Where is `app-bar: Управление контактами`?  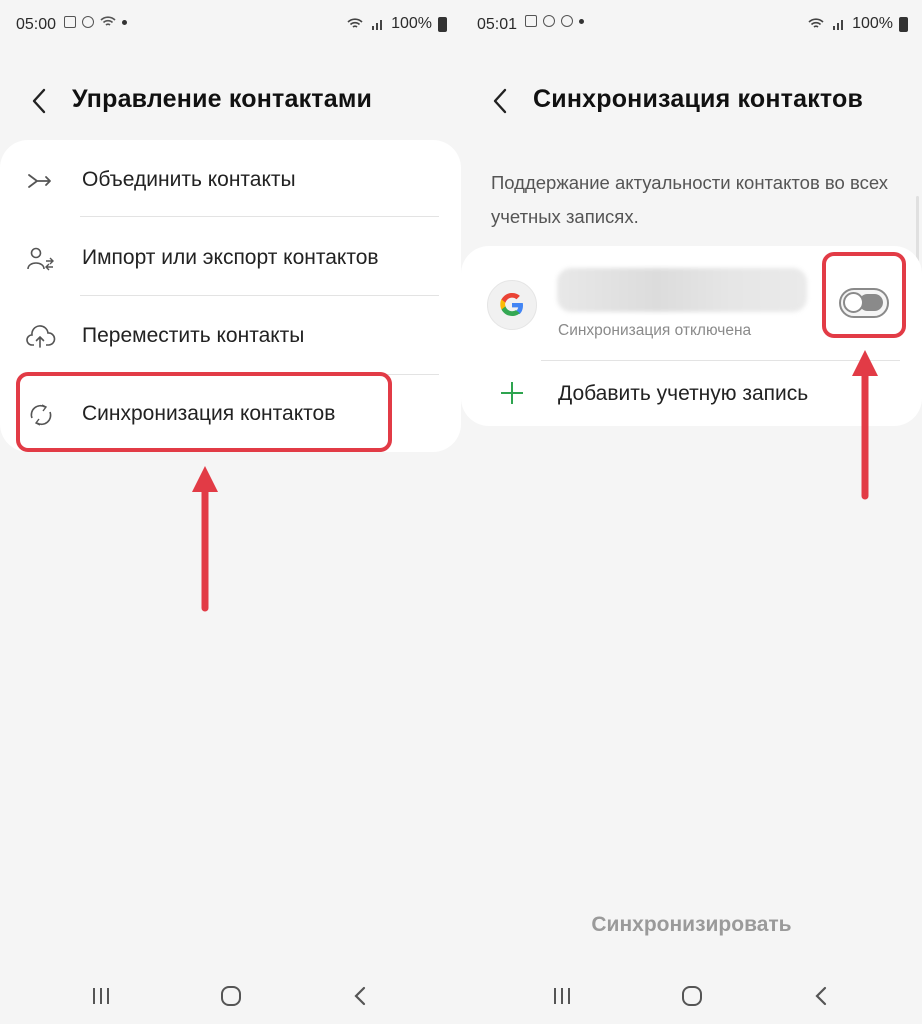 app-bar: Управление контактами is located at coordinates (230, 102).